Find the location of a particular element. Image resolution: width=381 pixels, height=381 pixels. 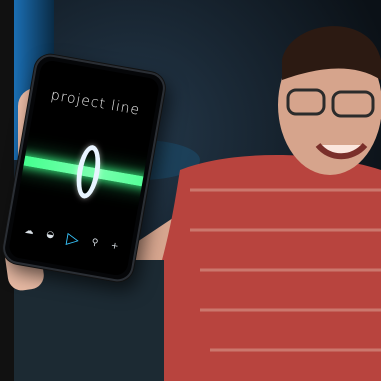

cloud-icon: ☁ is located at coordinates (29, 230).